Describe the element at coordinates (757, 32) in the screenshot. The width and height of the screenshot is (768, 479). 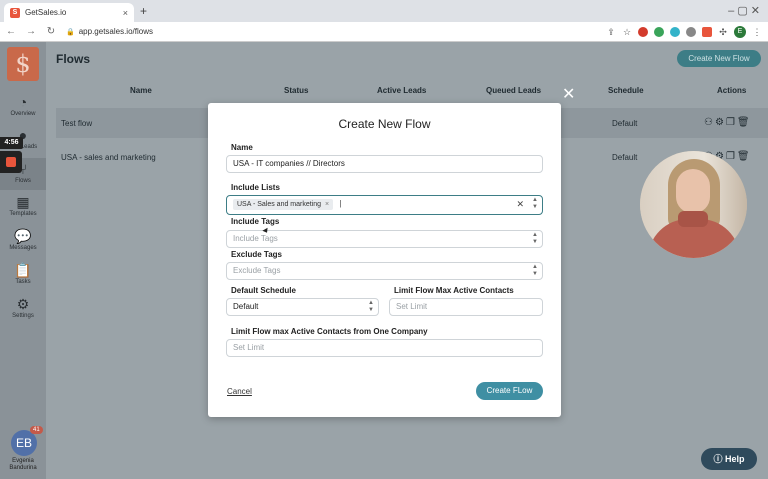
I see `menu-dots-icon: ⋮` at that location.